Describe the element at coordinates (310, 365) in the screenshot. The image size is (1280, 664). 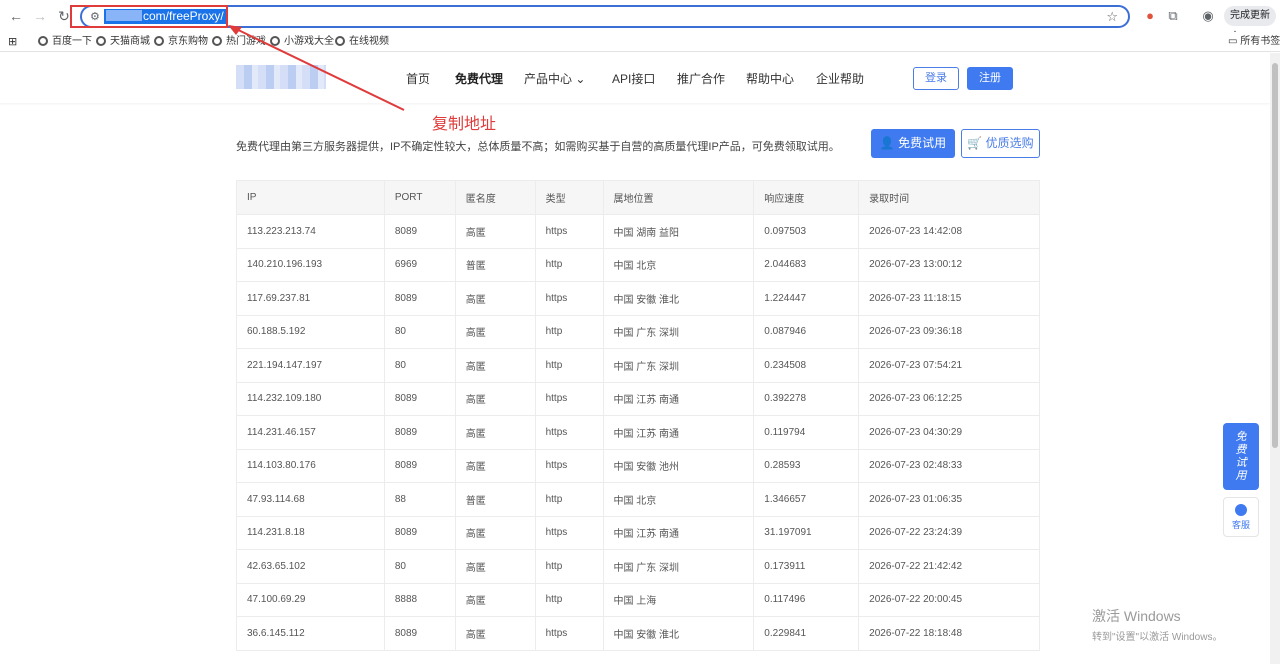
I see `cell-ip: 221.194.147.197` at that location.